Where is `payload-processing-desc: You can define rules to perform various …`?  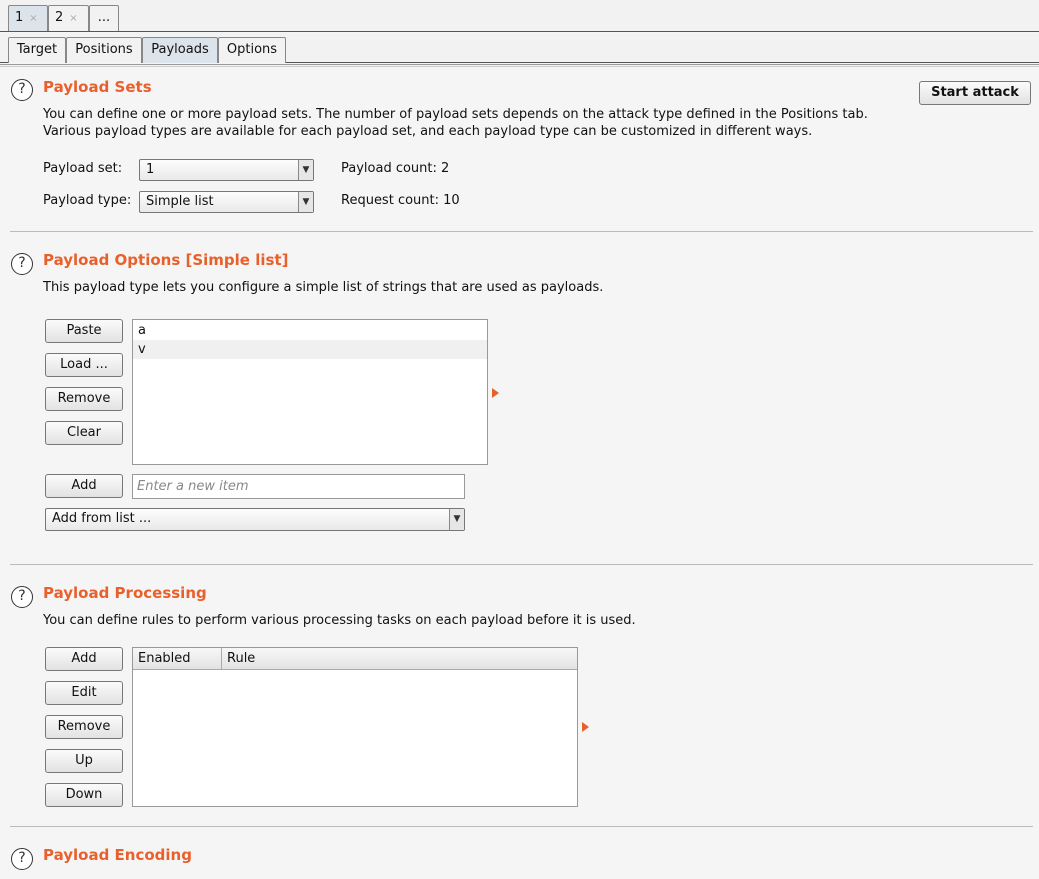
payload-processing-desc: You can define rules to perform various … is located at coordinates (339, 620).